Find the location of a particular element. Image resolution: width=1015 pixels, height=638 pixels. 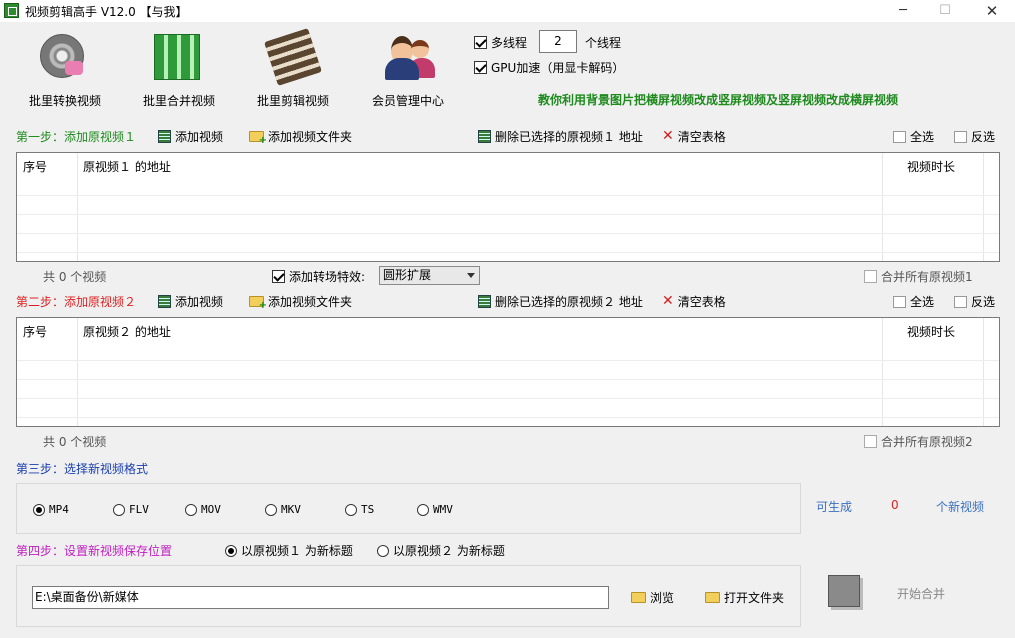

step1-add-video-button: 添加视频 is located at coordinates (190, 136).